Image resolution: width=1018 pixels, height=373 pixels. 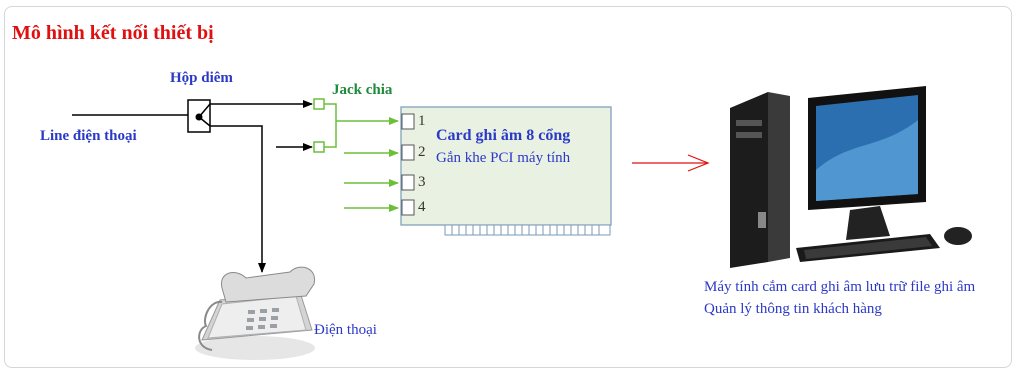 I want to click on port-number-1: 1, so click(x=422, y=121).